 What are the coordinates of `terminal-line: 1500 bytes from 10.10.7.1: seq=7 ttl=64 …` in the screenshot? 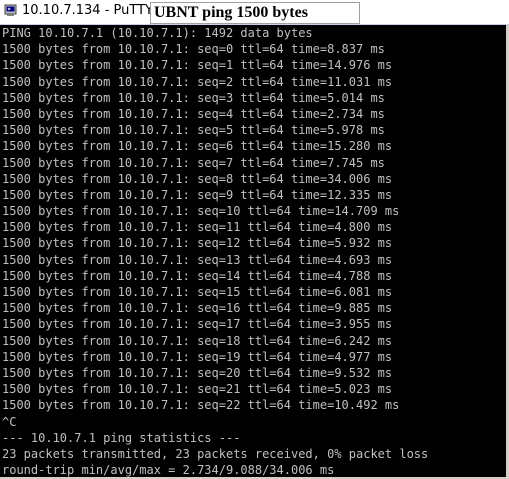 It's located at (193, 162).